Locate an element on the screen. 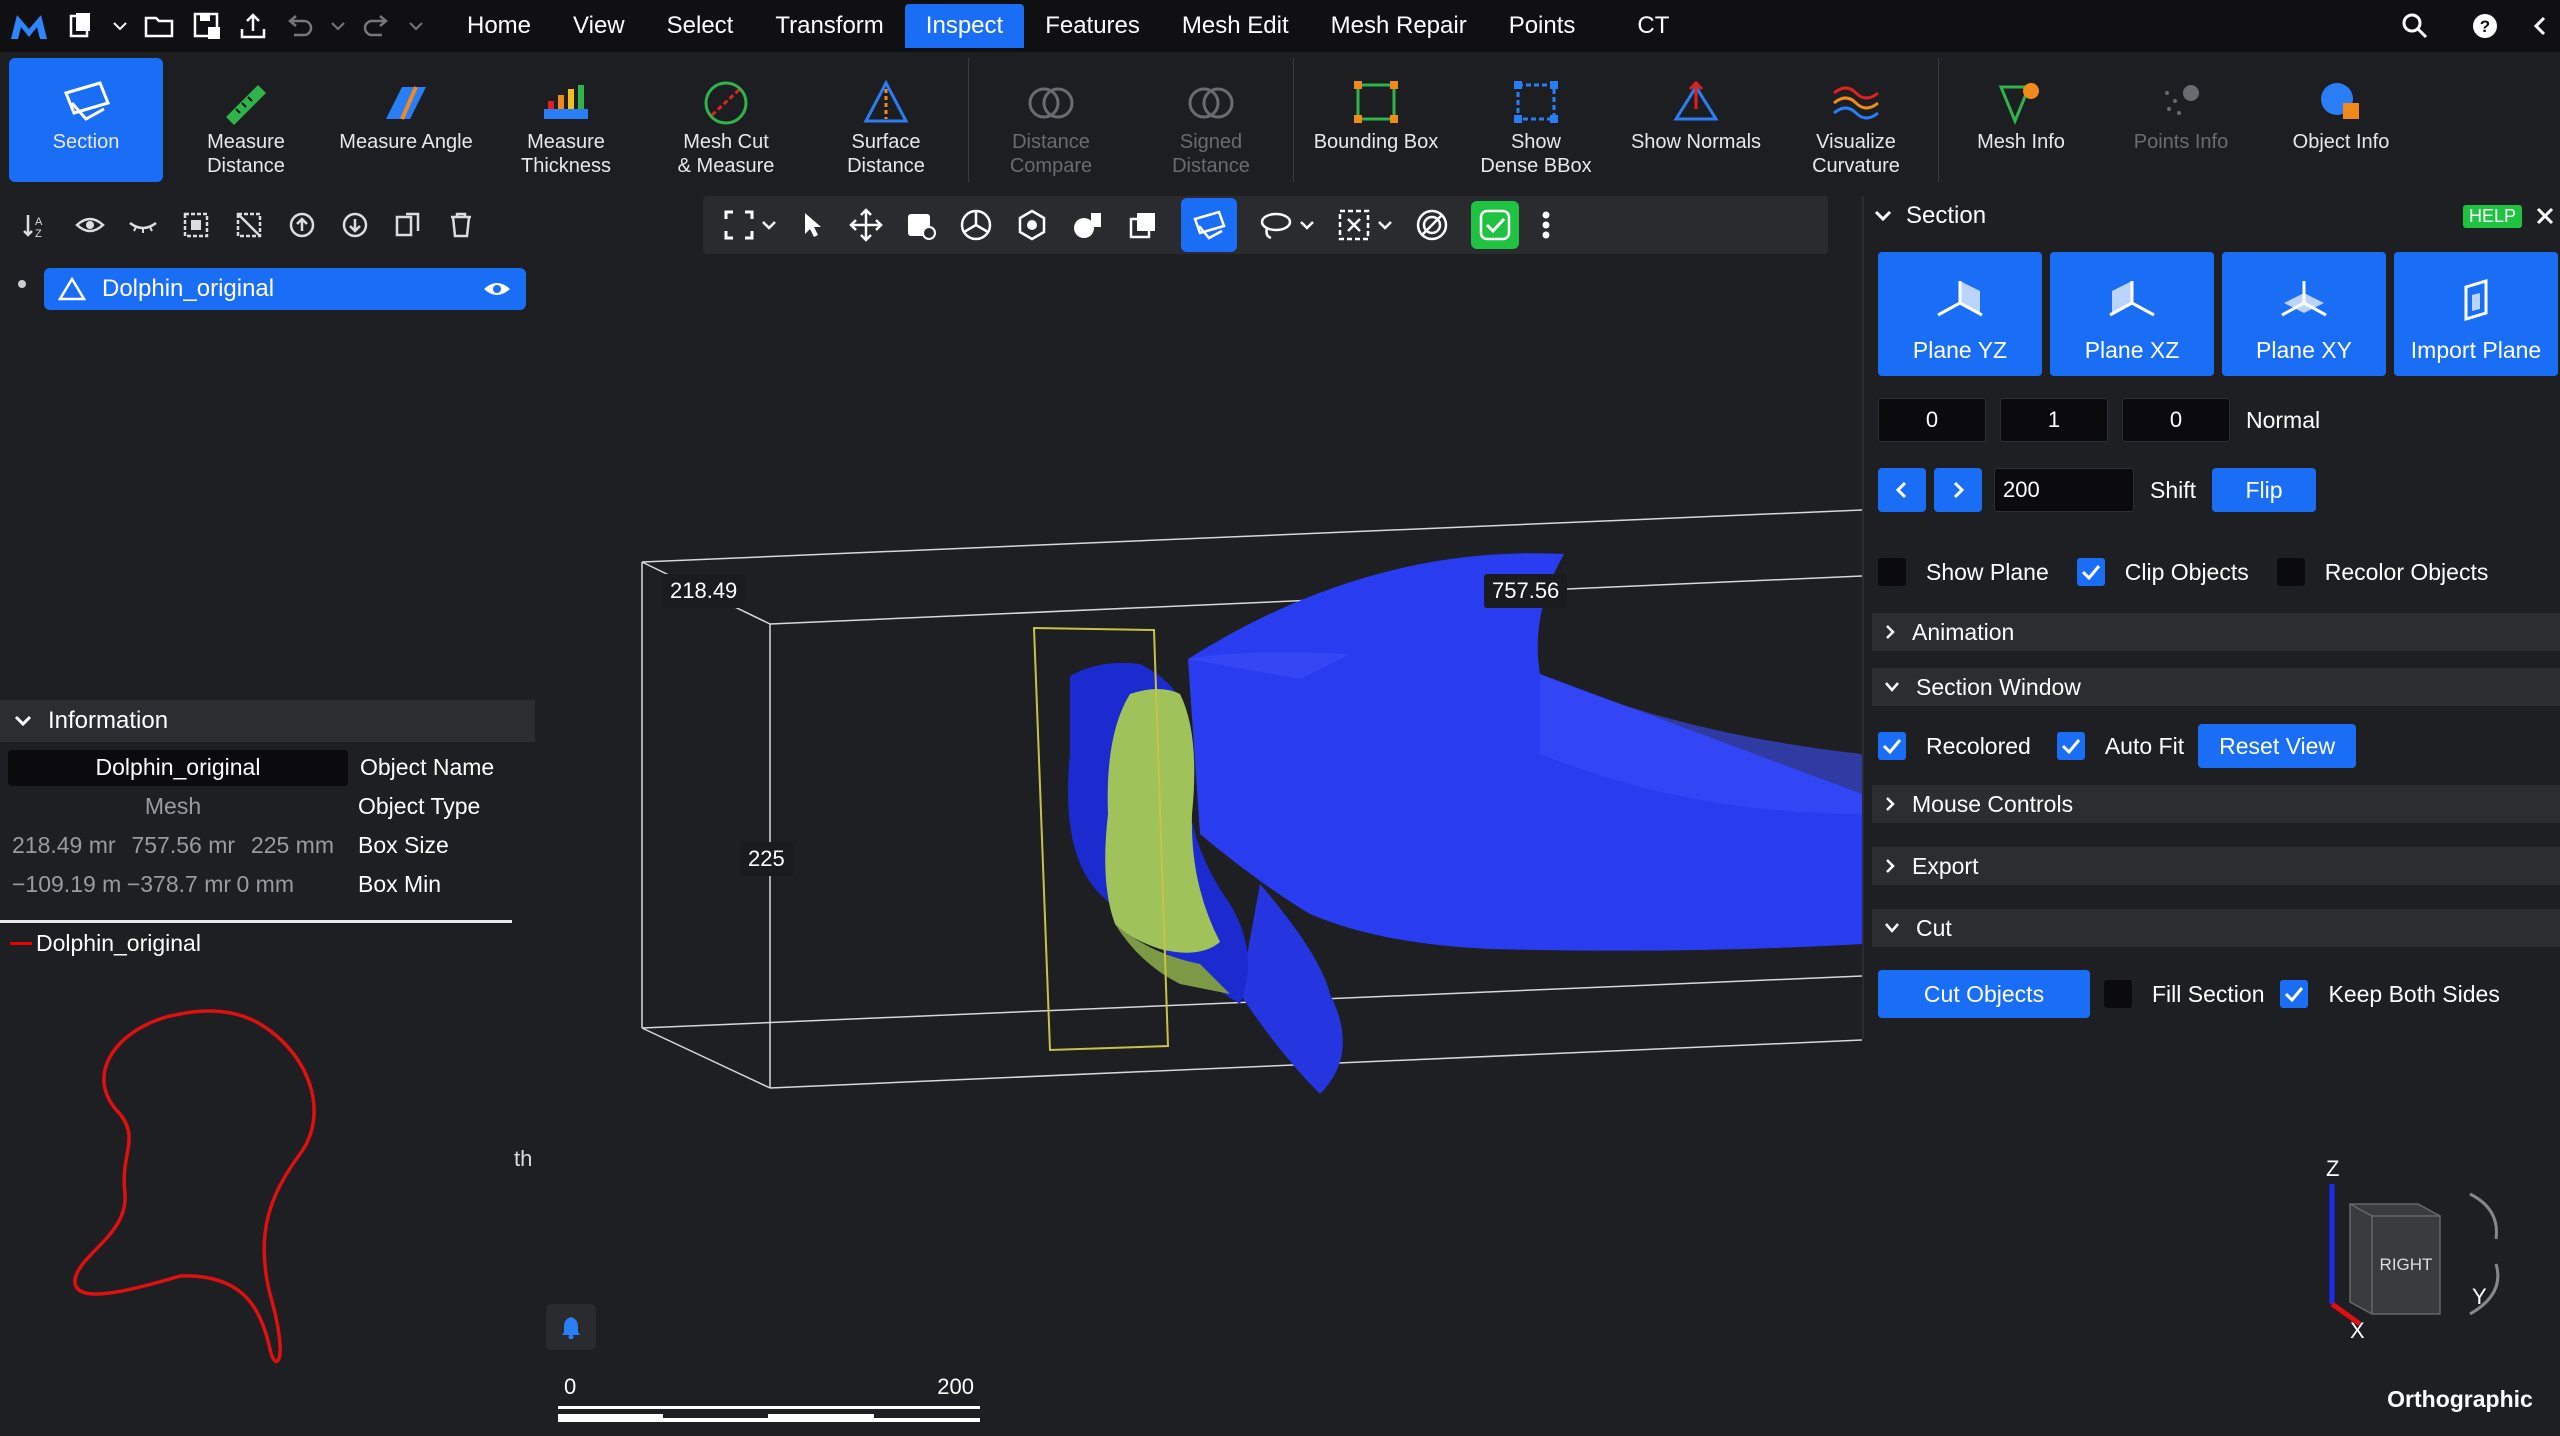  signed-distance-button: Signed Distance is located at coordinates (1211, 120).